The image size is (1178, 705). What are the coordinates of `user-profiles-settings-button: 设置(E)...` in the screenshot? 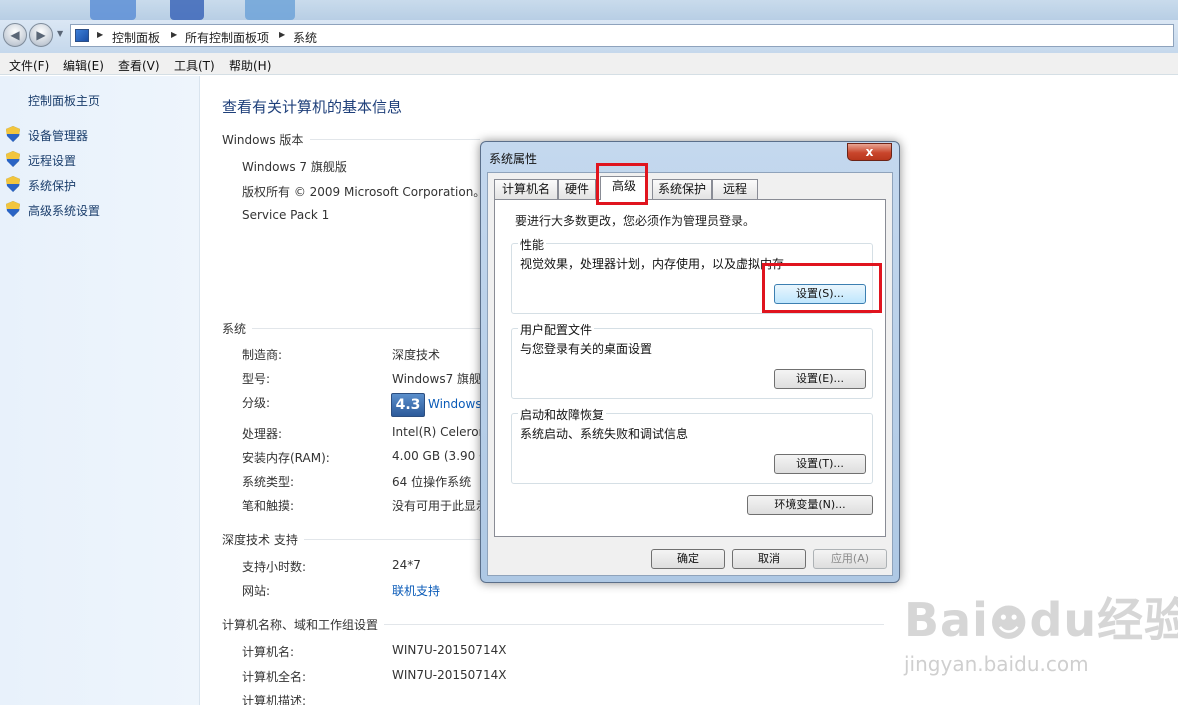 It's located at (820, 379).